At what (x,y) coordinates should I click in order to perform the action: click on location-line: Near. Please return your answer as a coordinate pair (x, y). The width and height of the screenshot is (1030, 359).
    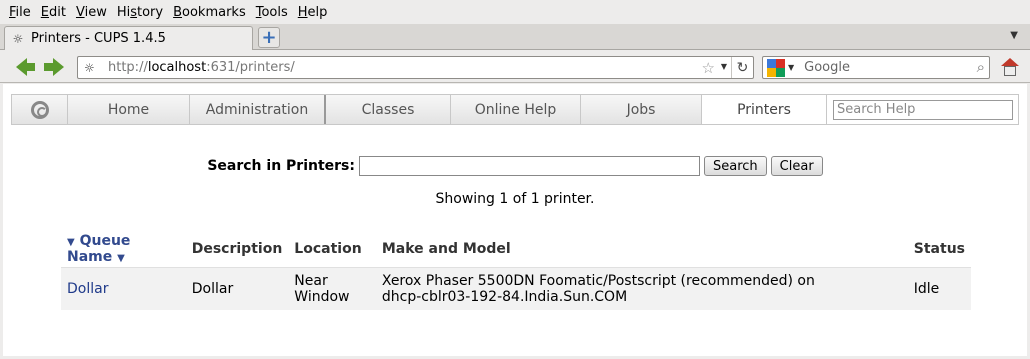
    Looking at the image, I should click on (311, 281).